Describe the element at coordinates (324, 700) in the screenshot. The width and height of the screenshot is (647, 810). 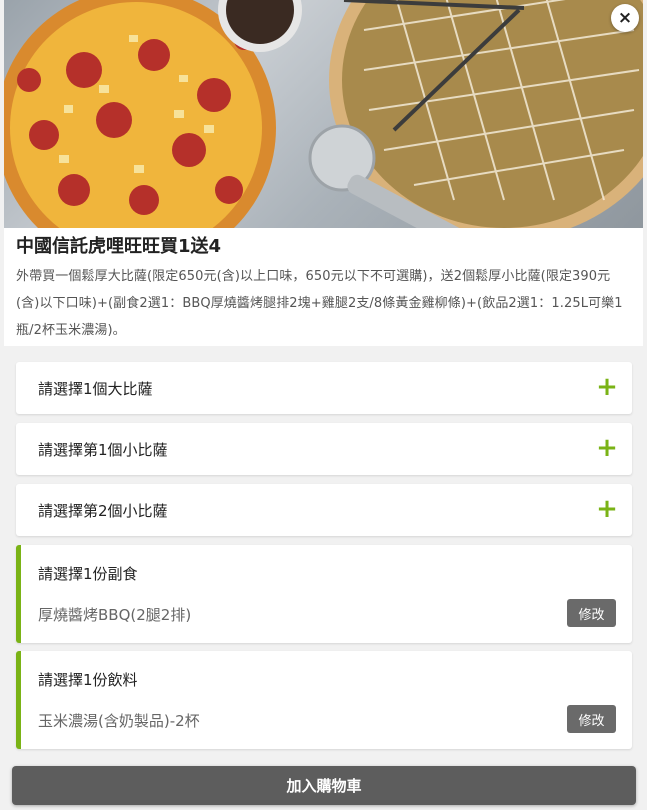
I see `selection-drink: 請選擇1份飲料 玉米濃湯(含奶製品)-2杯 修改` at that location.